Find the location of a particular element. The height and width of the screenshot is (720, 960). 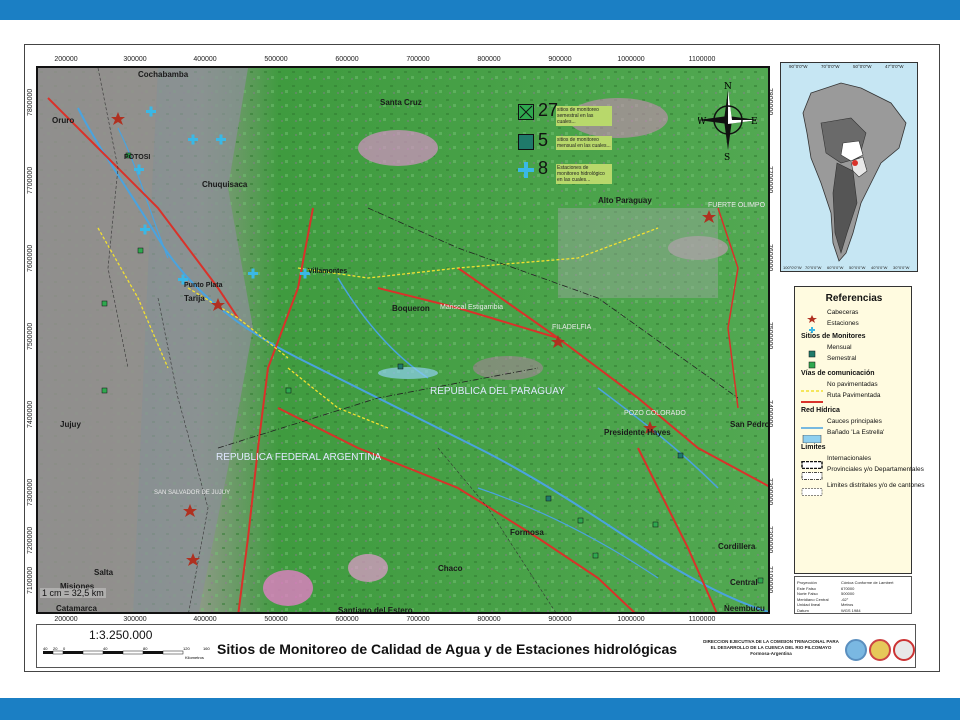

projection-row: Proyección Cónica Conforme de Lambert is located at coordinates (853, 582).